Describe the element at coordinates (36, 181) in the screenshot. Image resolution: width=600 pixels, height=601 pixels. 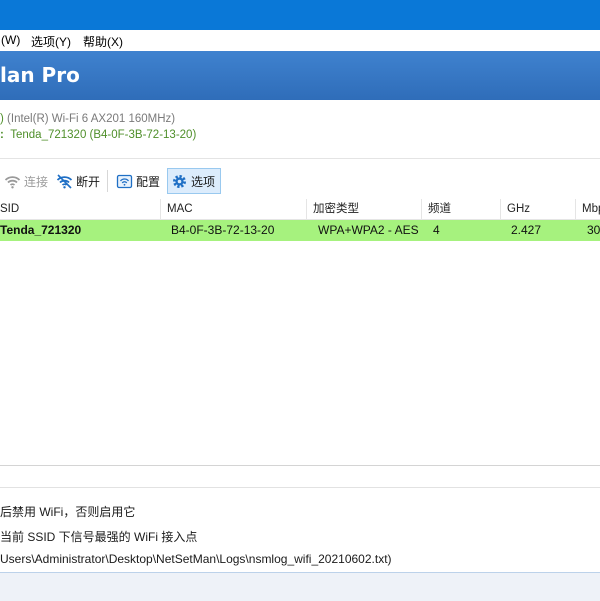
I see `connect-label: 连接` at that location.